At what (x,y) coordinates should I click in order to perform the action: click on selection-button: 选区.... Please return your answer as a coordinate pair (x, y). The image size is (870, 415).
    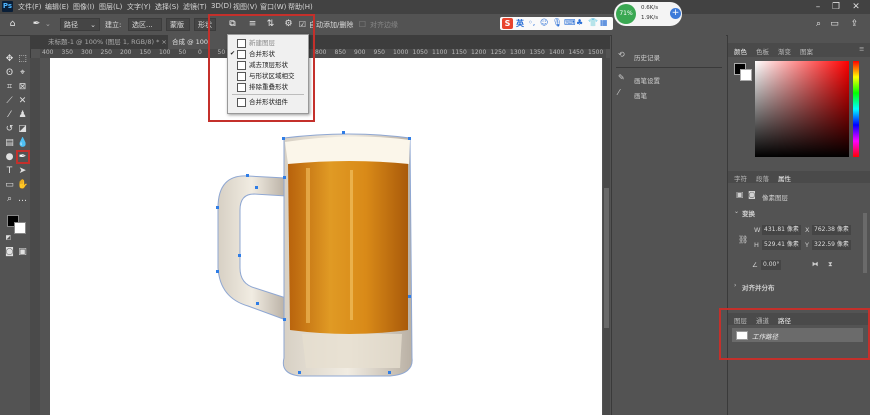
    Looking at the image, I should click on (145, 24).